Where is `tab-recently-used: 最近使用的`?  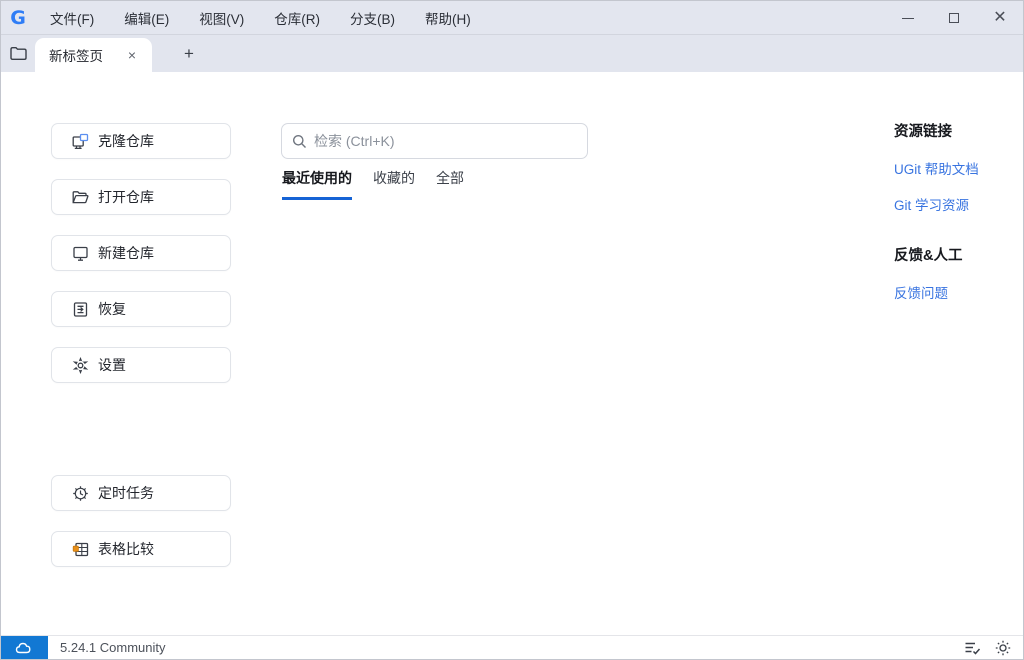
tab-recently-used: 最近使用的 is located at coordinates (317, 184).